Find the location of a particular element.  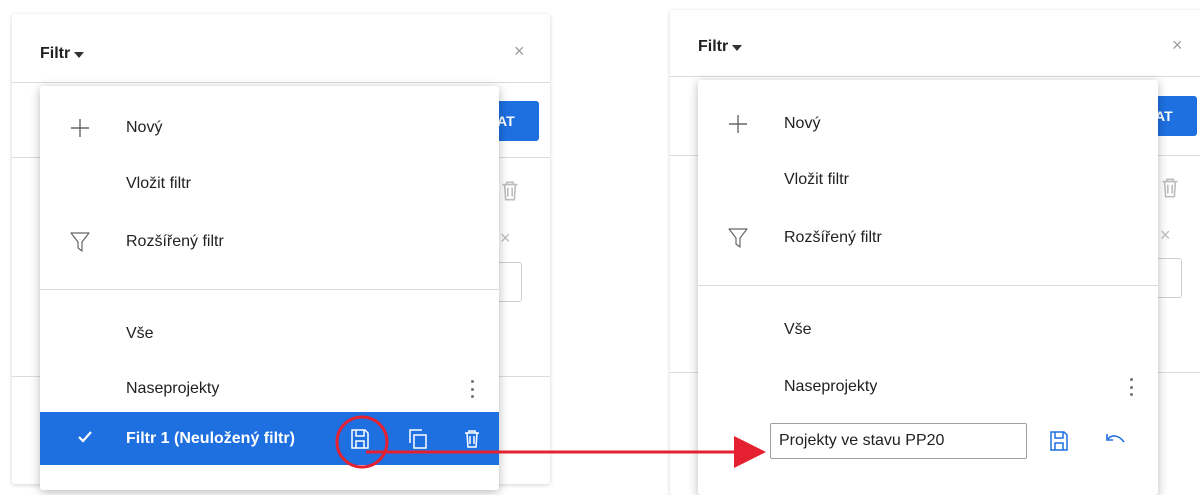

left-filter-header: Filtr is located at coordinates (62, 54).